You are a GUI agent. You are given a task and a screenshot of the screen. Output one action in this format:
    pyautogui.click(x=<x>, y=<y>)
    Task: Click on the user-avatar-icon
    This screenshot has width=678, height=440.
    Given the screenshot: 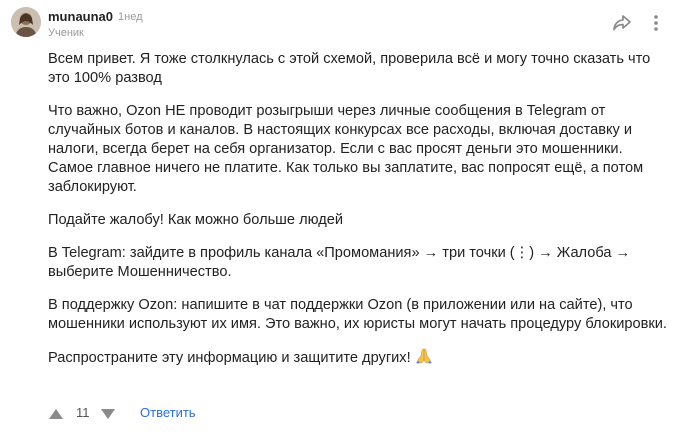 What is the action you would take?
    pyautogui.click(x=26, y=22)
    